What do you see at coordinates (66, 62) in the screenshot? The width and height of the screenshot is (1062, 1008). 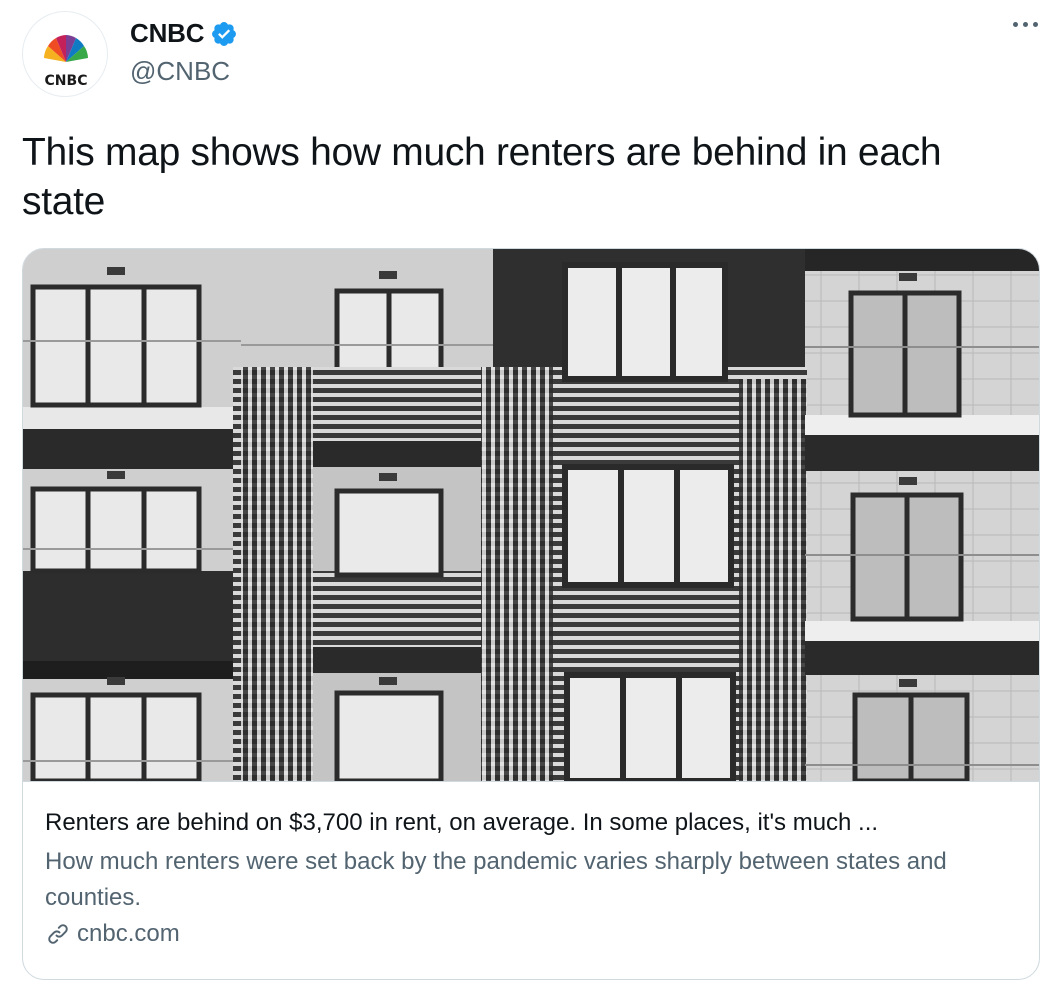 I see `cnbc-logo: CNBC` at bounding box center [66, 62].